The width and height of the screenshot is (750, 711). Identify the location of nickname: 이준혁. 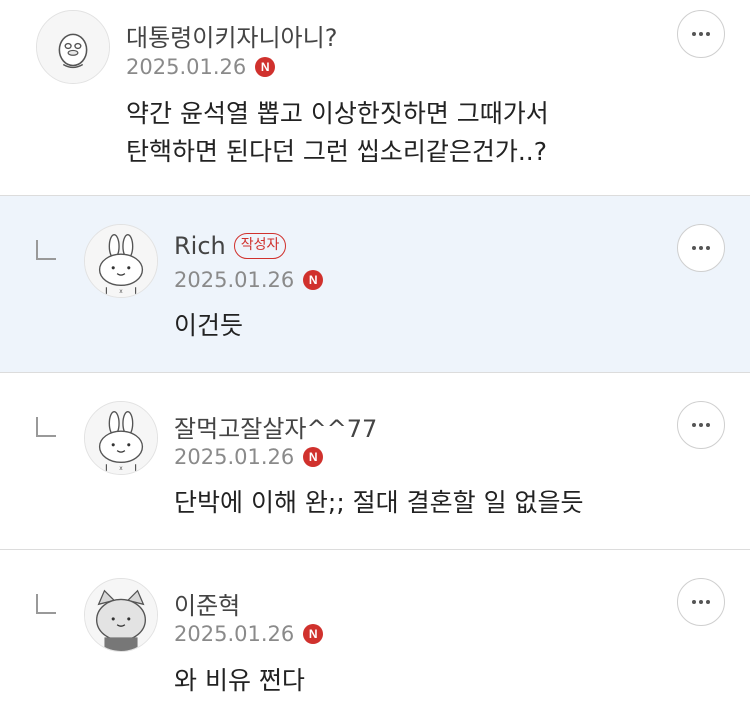
(207, 603).